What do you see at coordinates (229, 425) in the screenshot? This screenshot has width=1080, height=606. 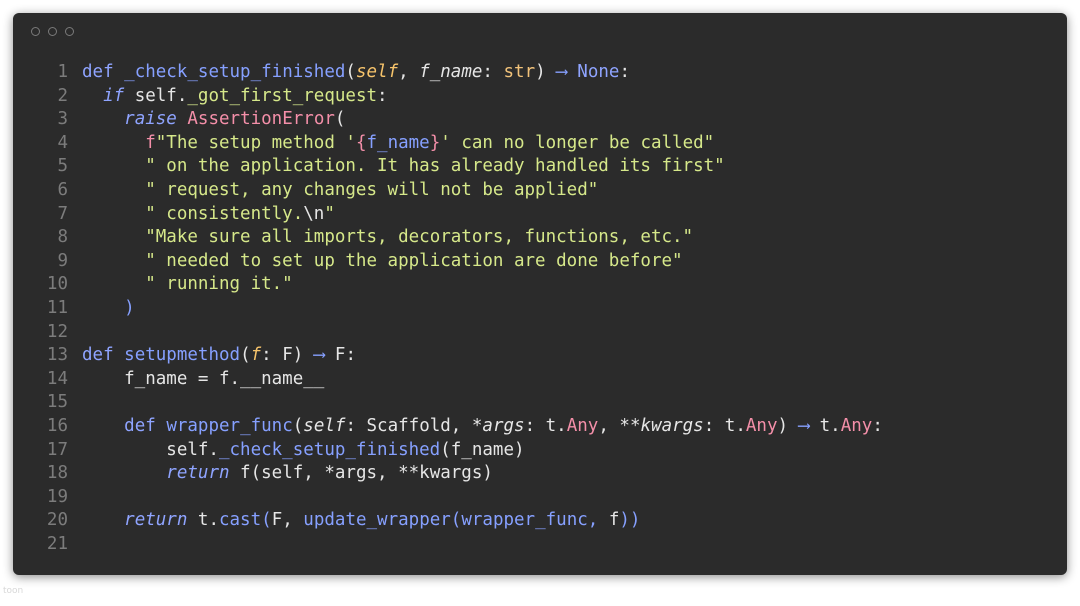 I see `code-token: wrapper_func` at bounding box center [229, 425].